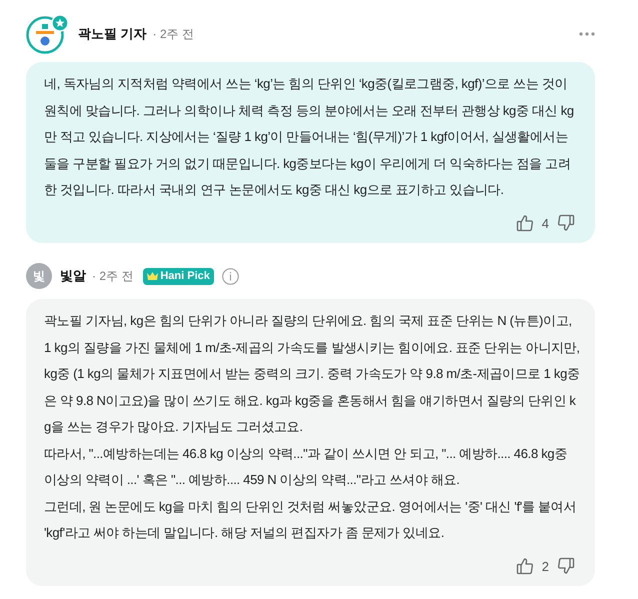 The height and width of the screenshot is (599, 638). I want to click on like-count: 2, so click(545, 567).